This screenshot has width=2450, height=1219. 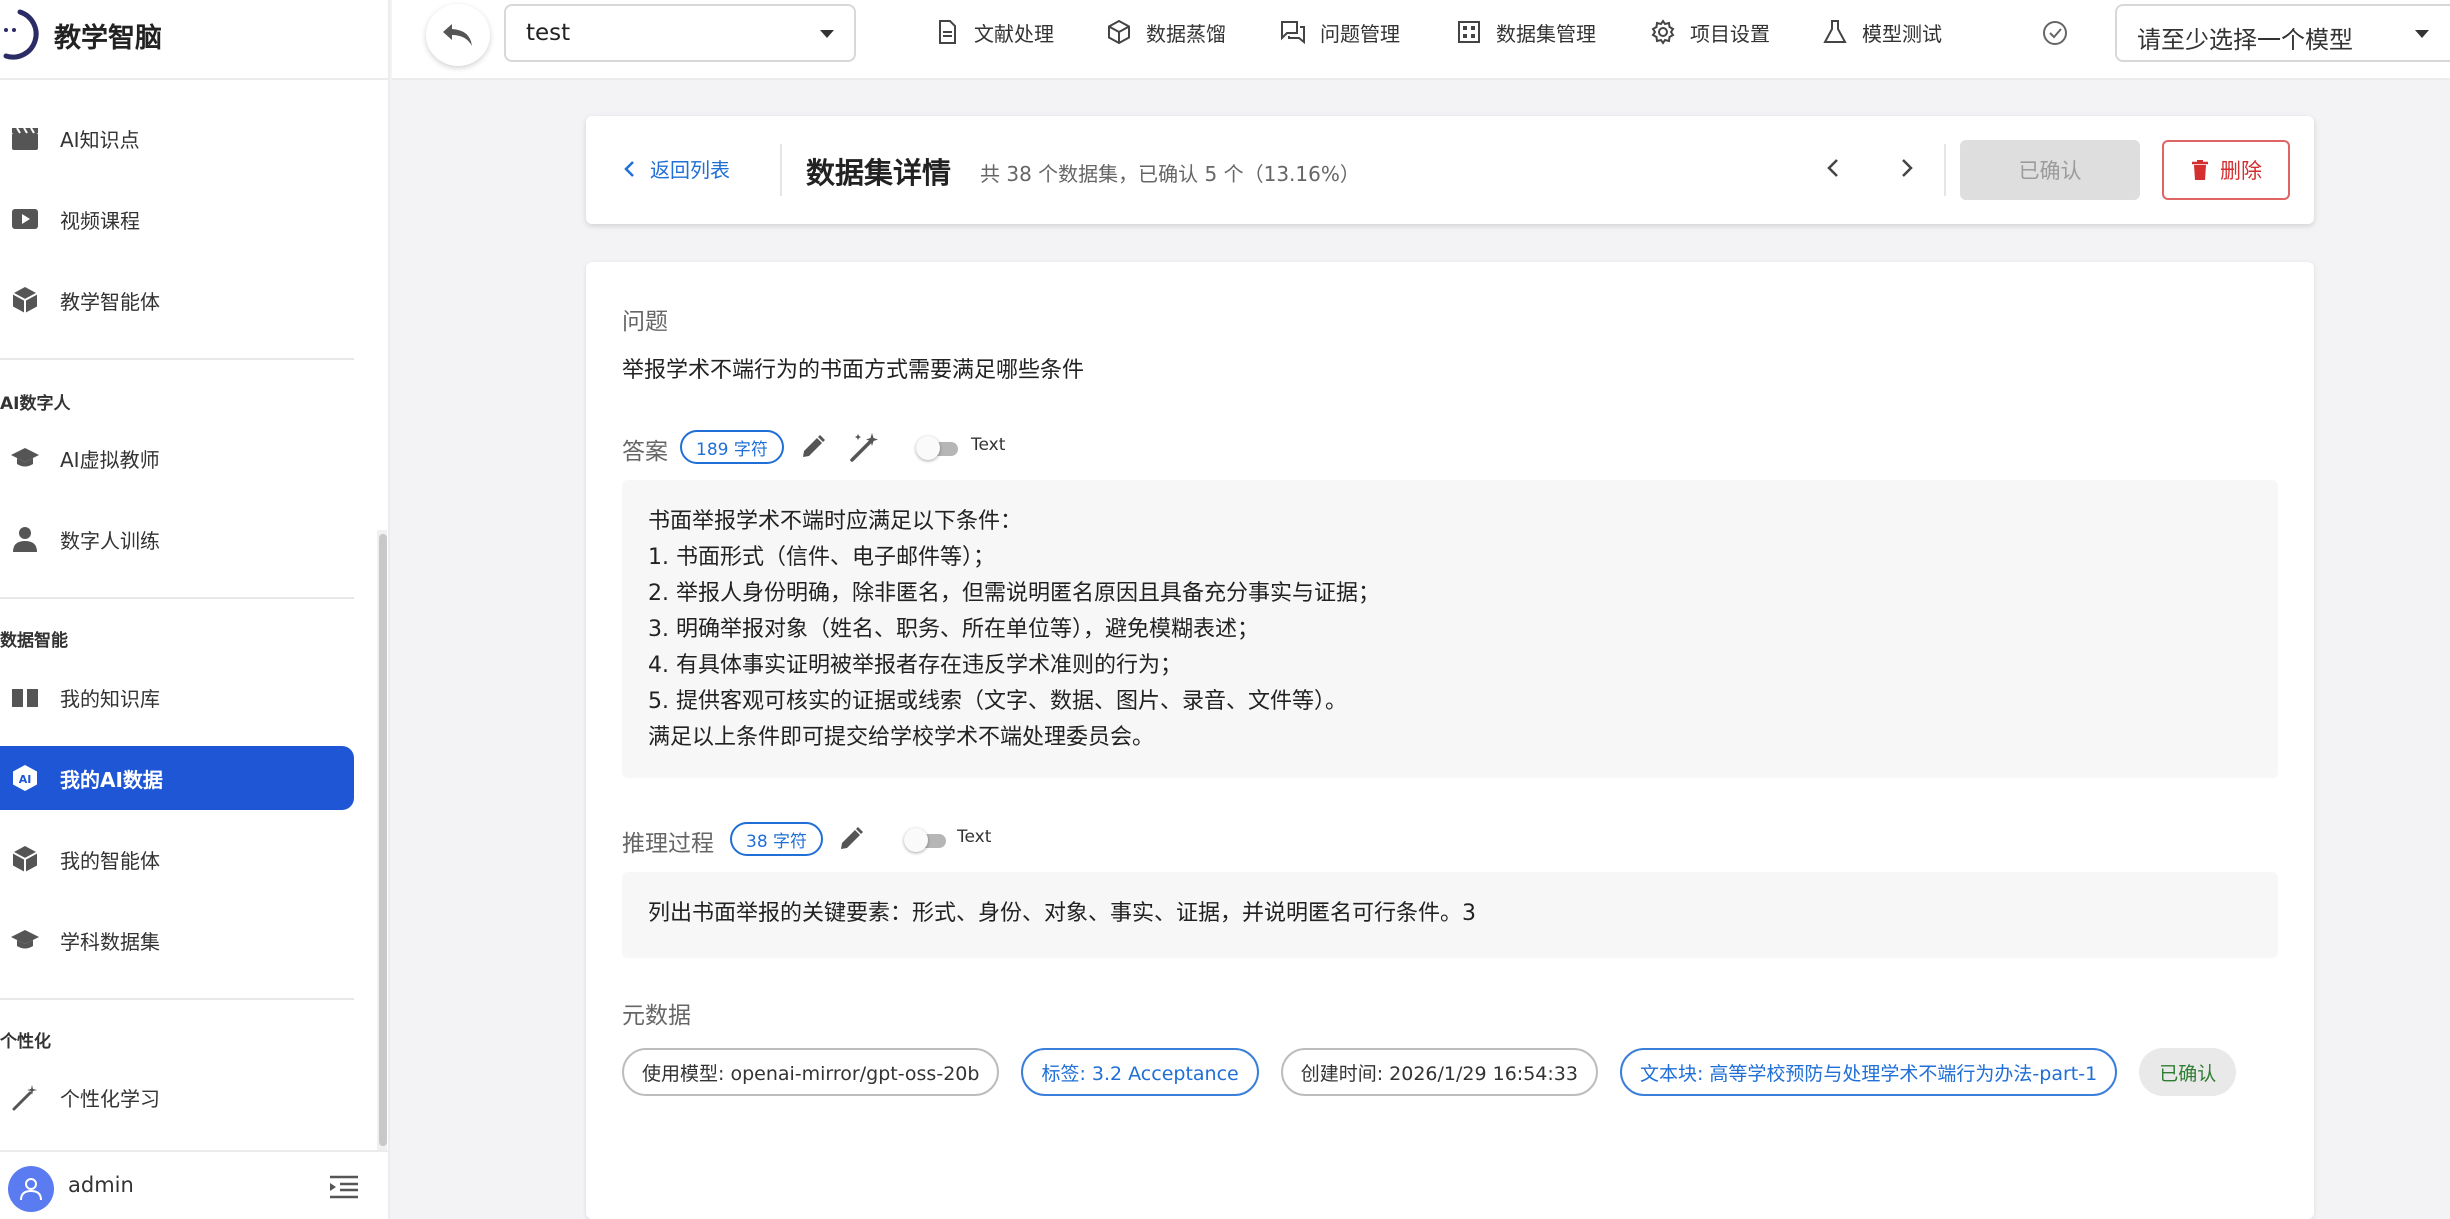 What do you see at coordinates (177, 138) in the screenshot?
I see `sidebar-item-ai-knowledge: AI知识点` at bounding box center [177, 138].